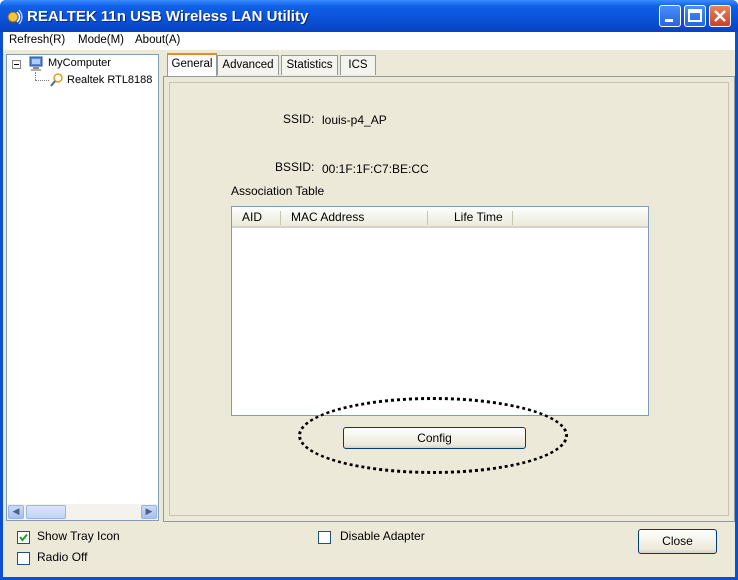  Describe the element at coordinates (78, 536) in the screenshot. I see `show-tray-icon-label: Show Tray Icon` at that location.